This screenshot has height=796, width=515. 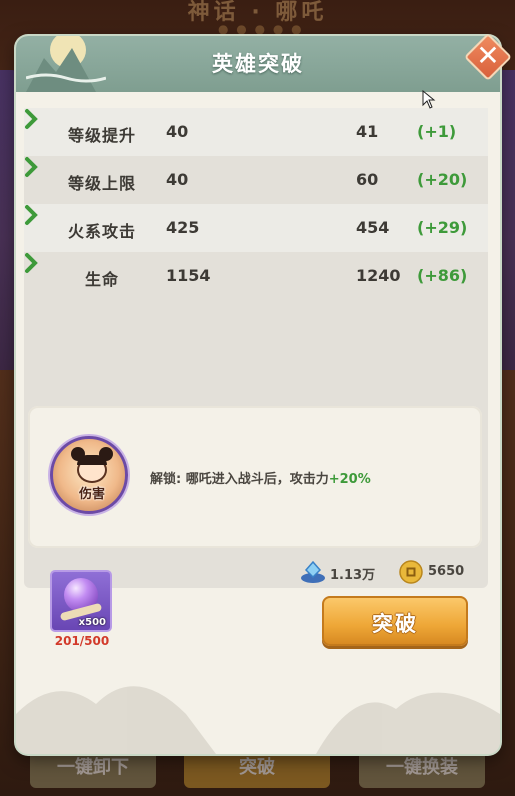 I want to click on background-star-rating: ● ● ● ● ●, so click(x=261, y=29).